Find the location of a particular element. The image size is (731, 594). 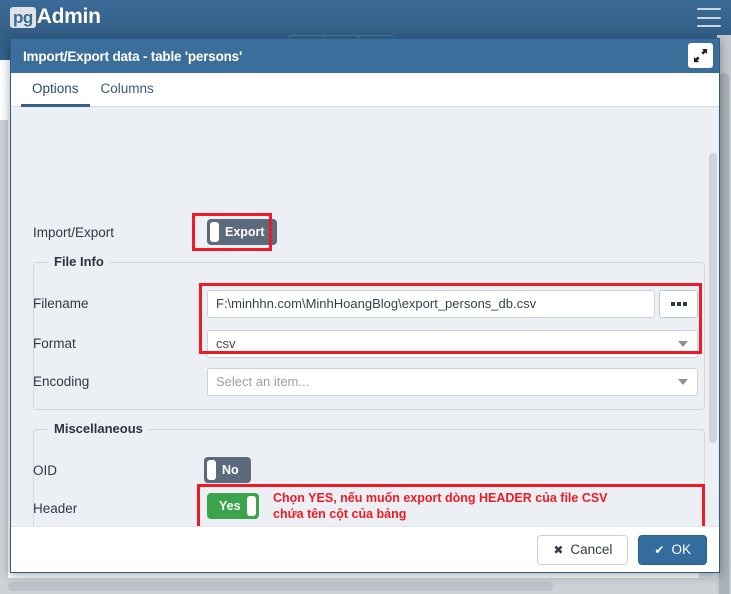

ellipsis-icon is located at coordinates (678, 304).